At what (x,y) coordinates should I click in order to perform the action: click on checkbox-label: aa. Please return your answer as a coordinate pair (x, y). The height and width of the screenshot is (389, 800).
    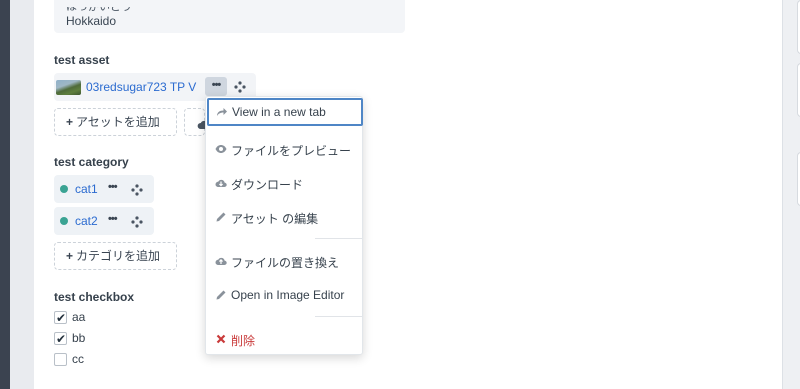
    Looking at the image, I should click on (78, 317).